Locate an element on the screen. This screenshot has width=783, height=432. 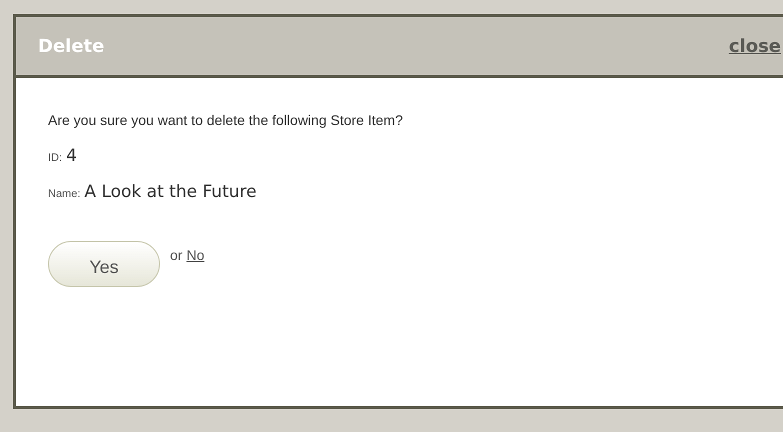
confirmation-message: Are you sure you want to delete the following Store Item? is located at coordinates (226, 120).